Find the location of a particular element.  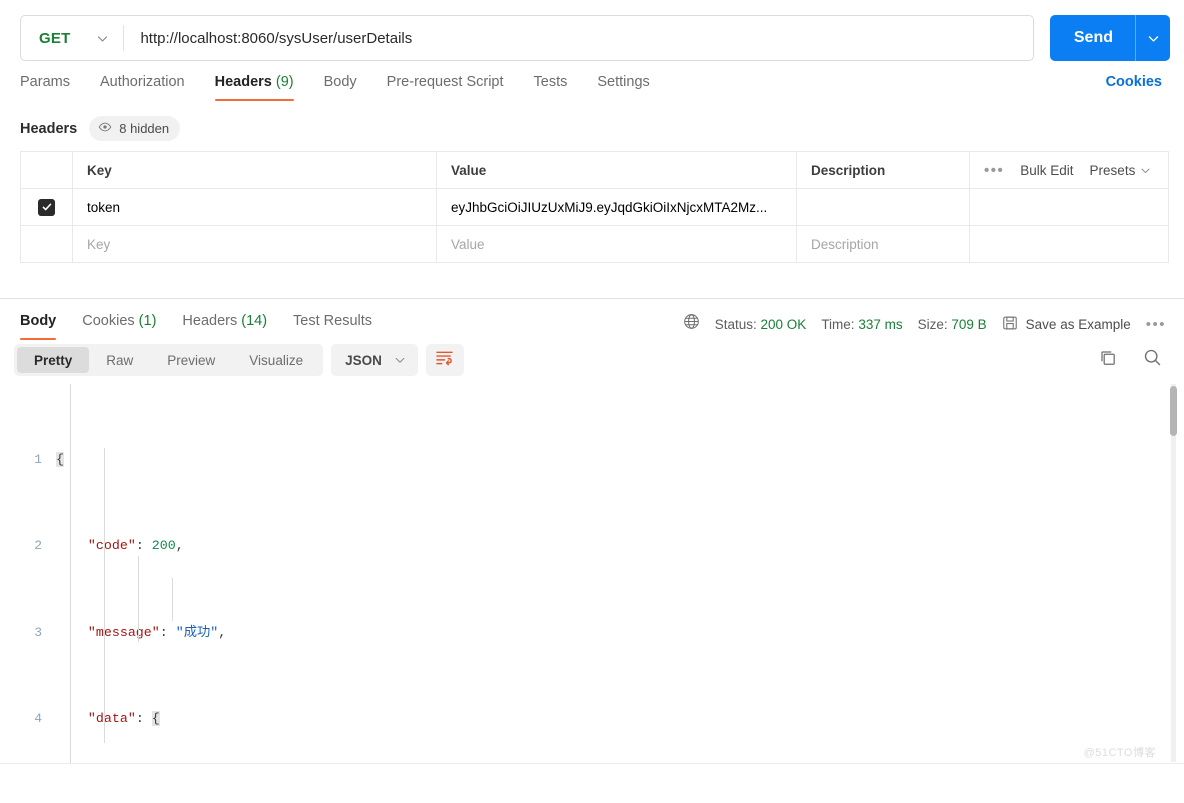

tab-params: Params is located at coordinates (45, 87).